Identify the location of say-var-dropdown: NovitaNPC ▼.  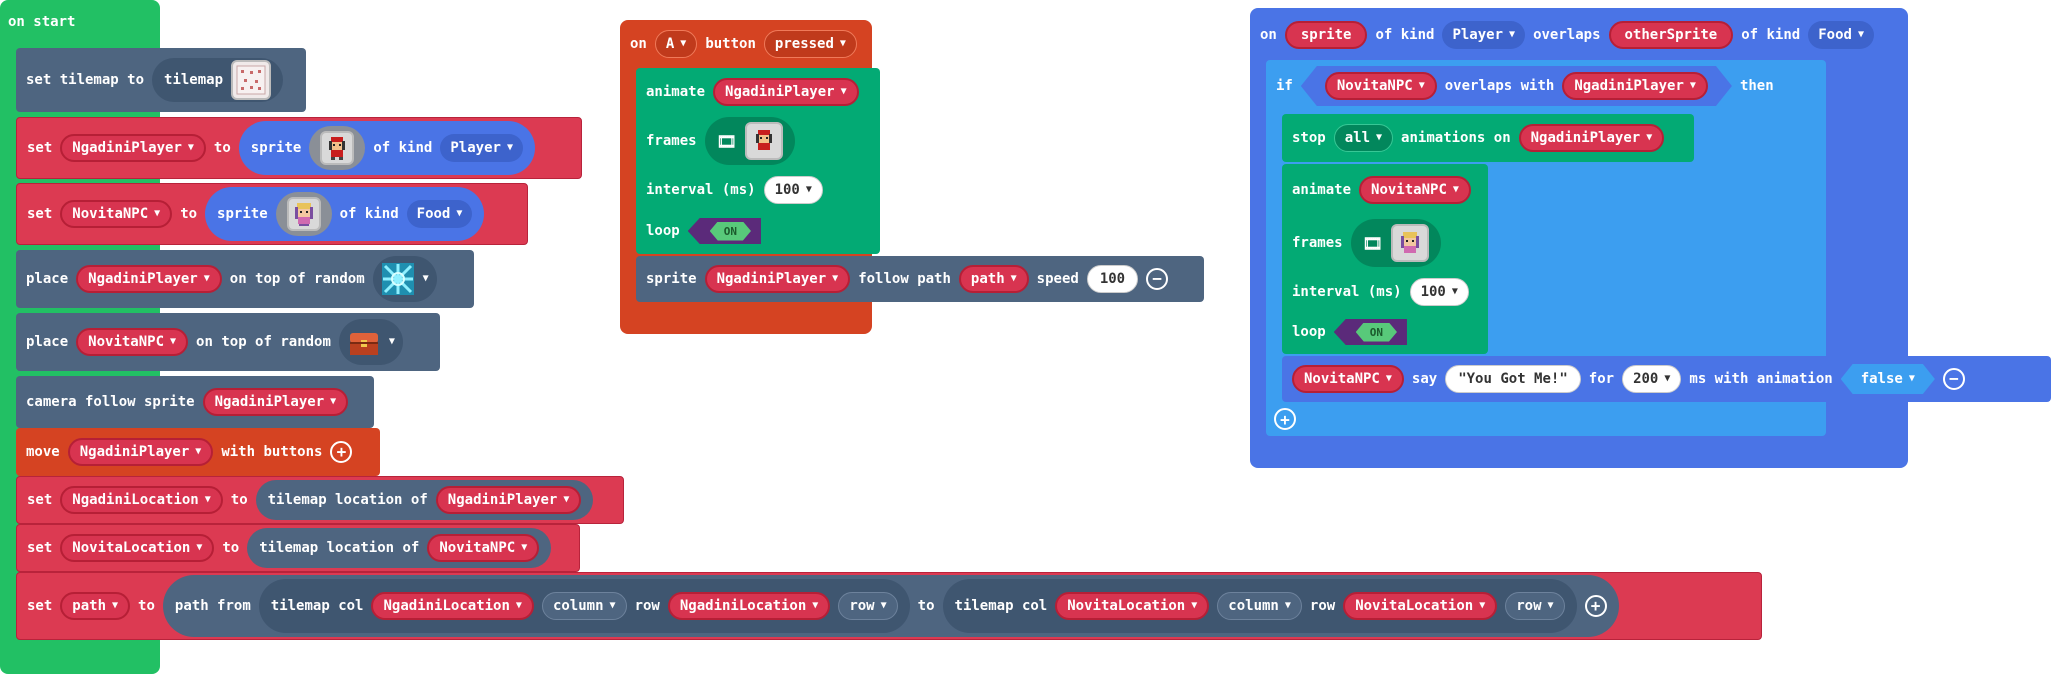
(1348, 379).